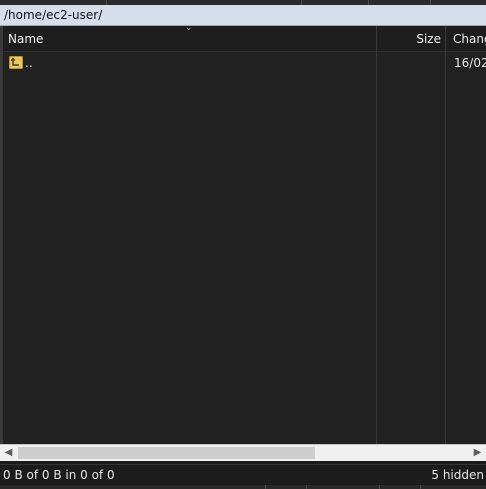 This screenshot has width=486, height=489. I want to click on current-path: /home/ec2-user/, so click(53, 15).